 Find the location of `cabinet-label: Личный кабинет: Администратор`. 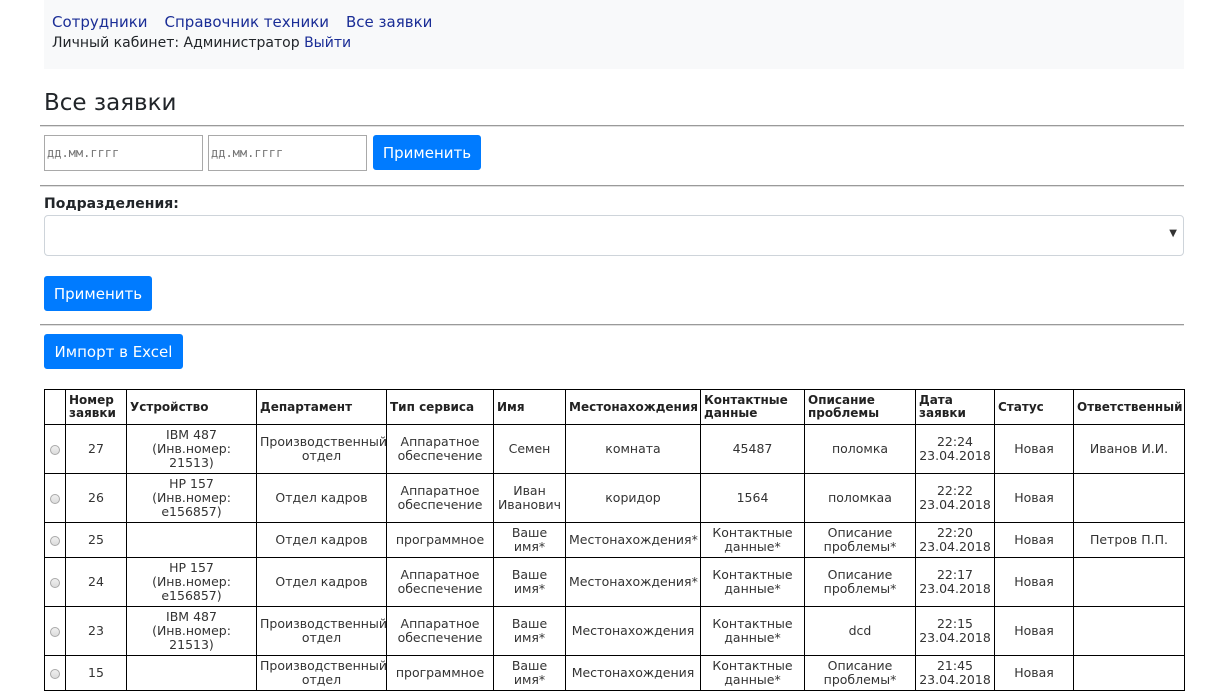

cabinet-label: Личный кабинет: Администратор is located at coordinates (176, 43).